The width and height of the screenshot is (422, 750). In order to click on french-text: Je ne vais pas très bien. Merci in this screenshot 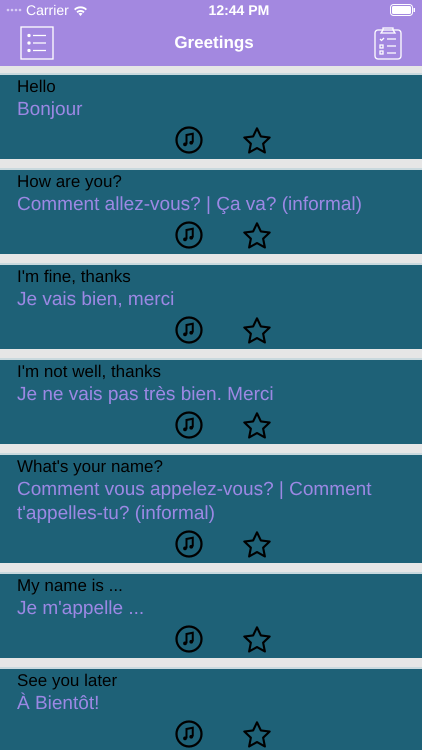, I will do `click(146, 395)`.